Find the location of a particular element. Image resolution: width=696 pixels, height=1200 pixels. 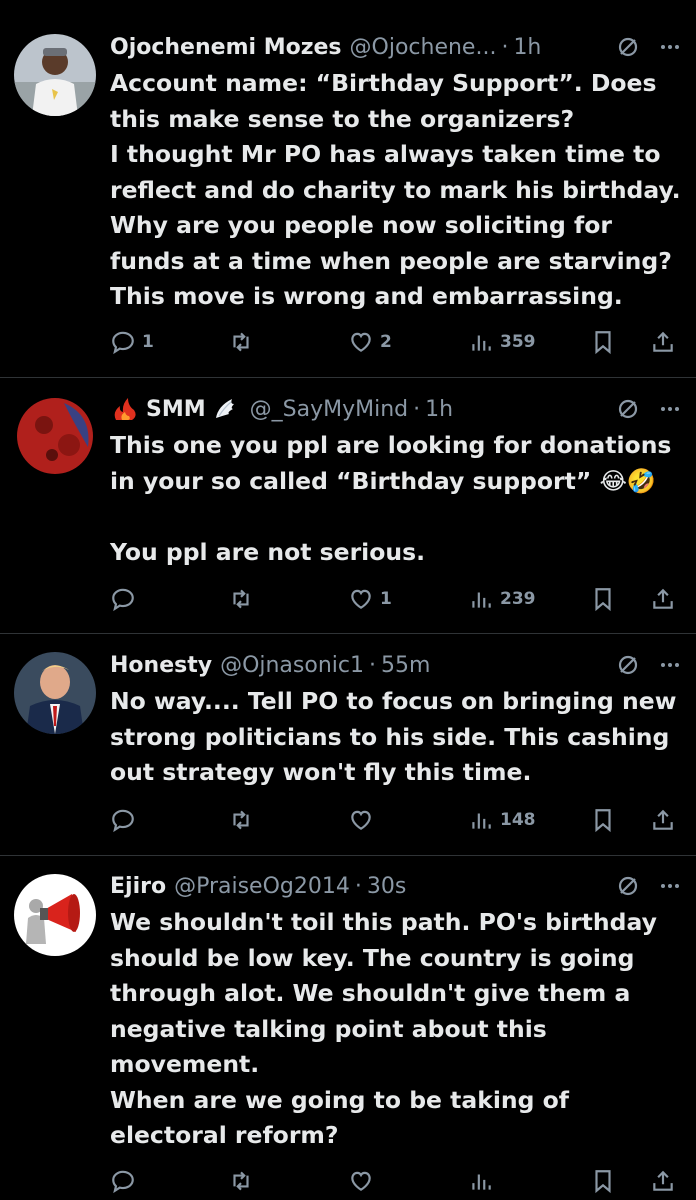

views-button: 359 is located at coordinates (502, 342).